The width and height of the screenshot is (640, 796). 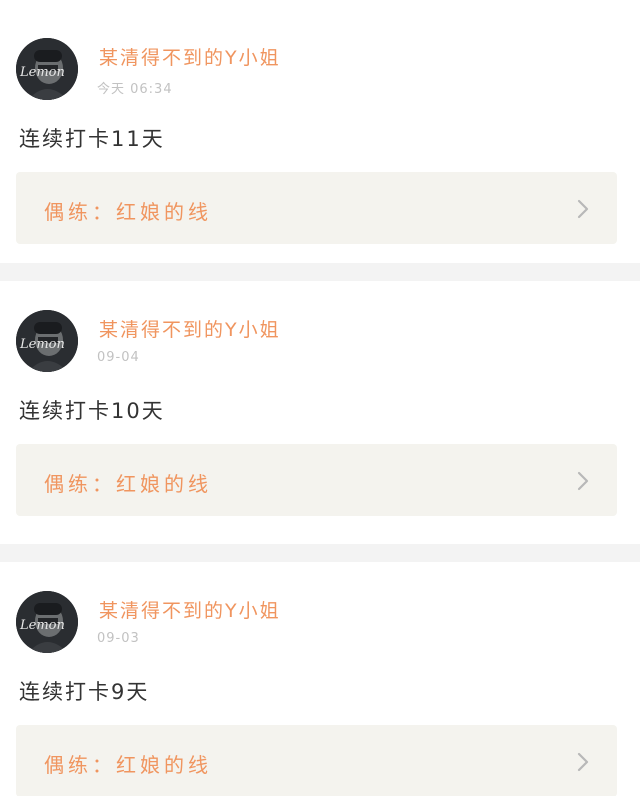 What do you see at coordinates (92, 139) in the screenshot?
I see `post-content: 连续打卡11天` at bounding box center [92, 139].